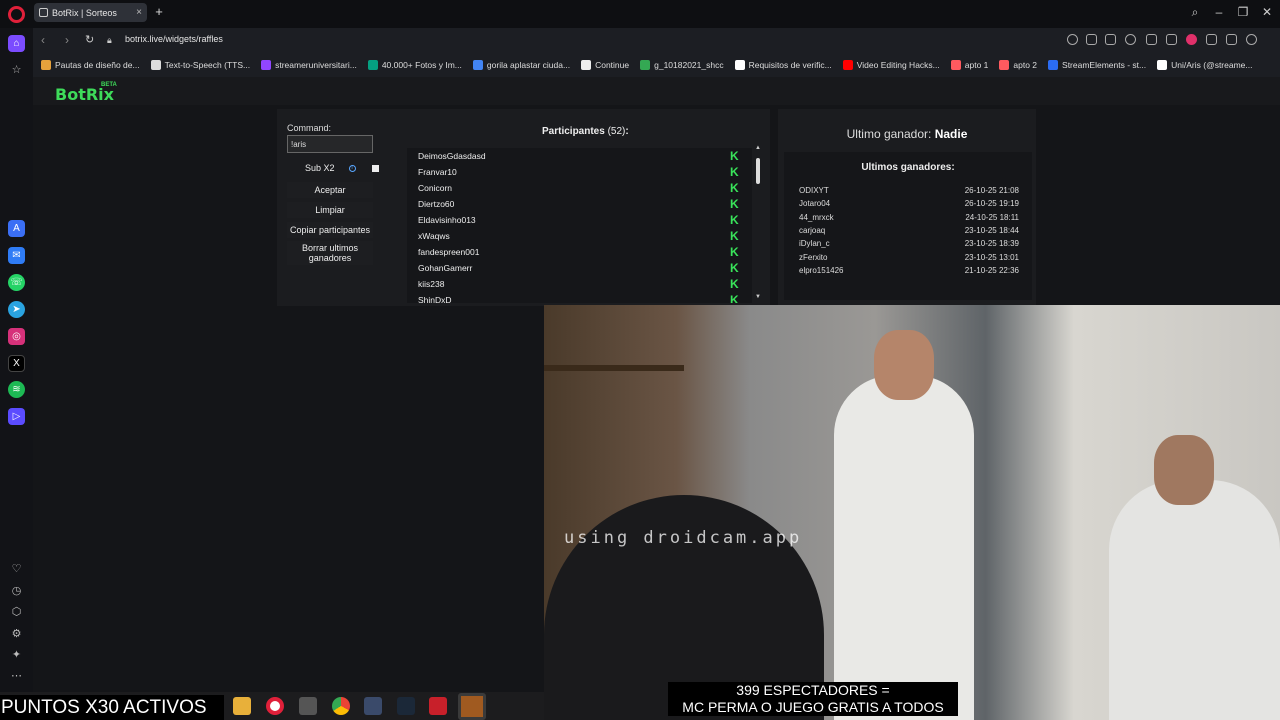 Image resolution: width=1280 pixels, height=720 pixels. What do you see at coordinates (242, 706) in the screenshot?
I see `file-explorer-icon` at bounding box center [242, 706].